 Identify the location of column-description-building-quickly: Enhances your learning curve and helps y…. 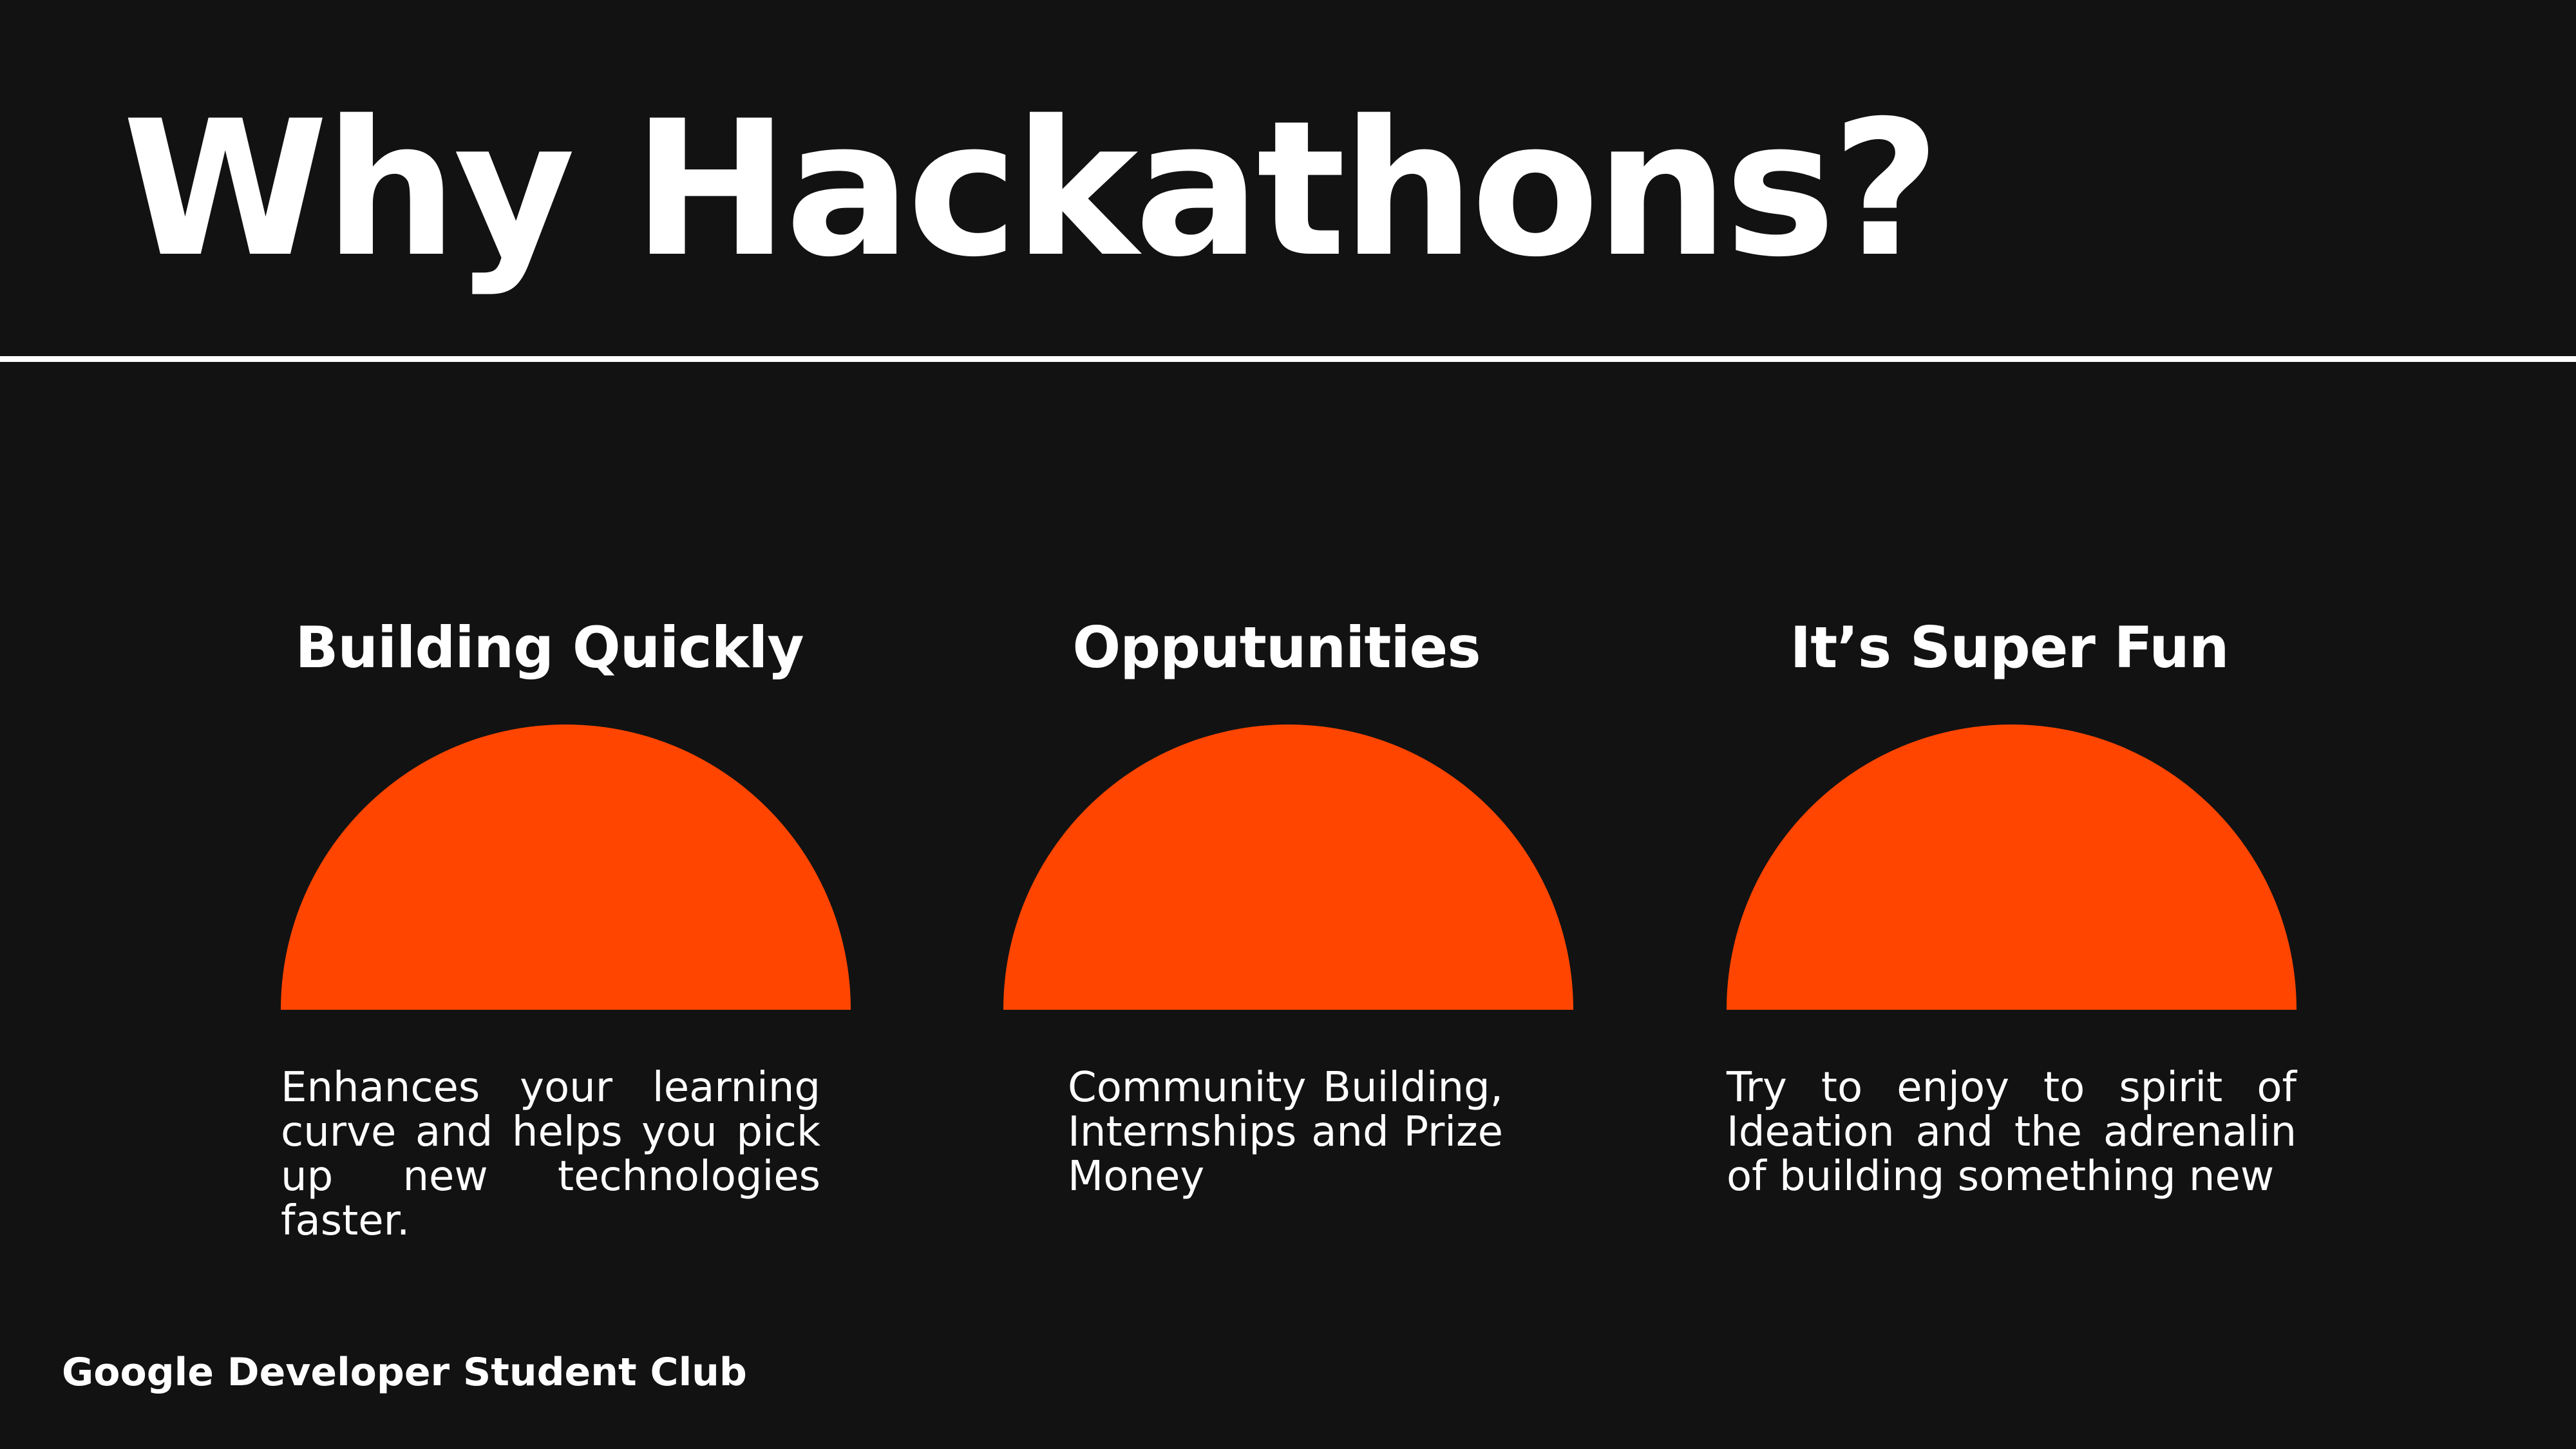
(550, 1155).